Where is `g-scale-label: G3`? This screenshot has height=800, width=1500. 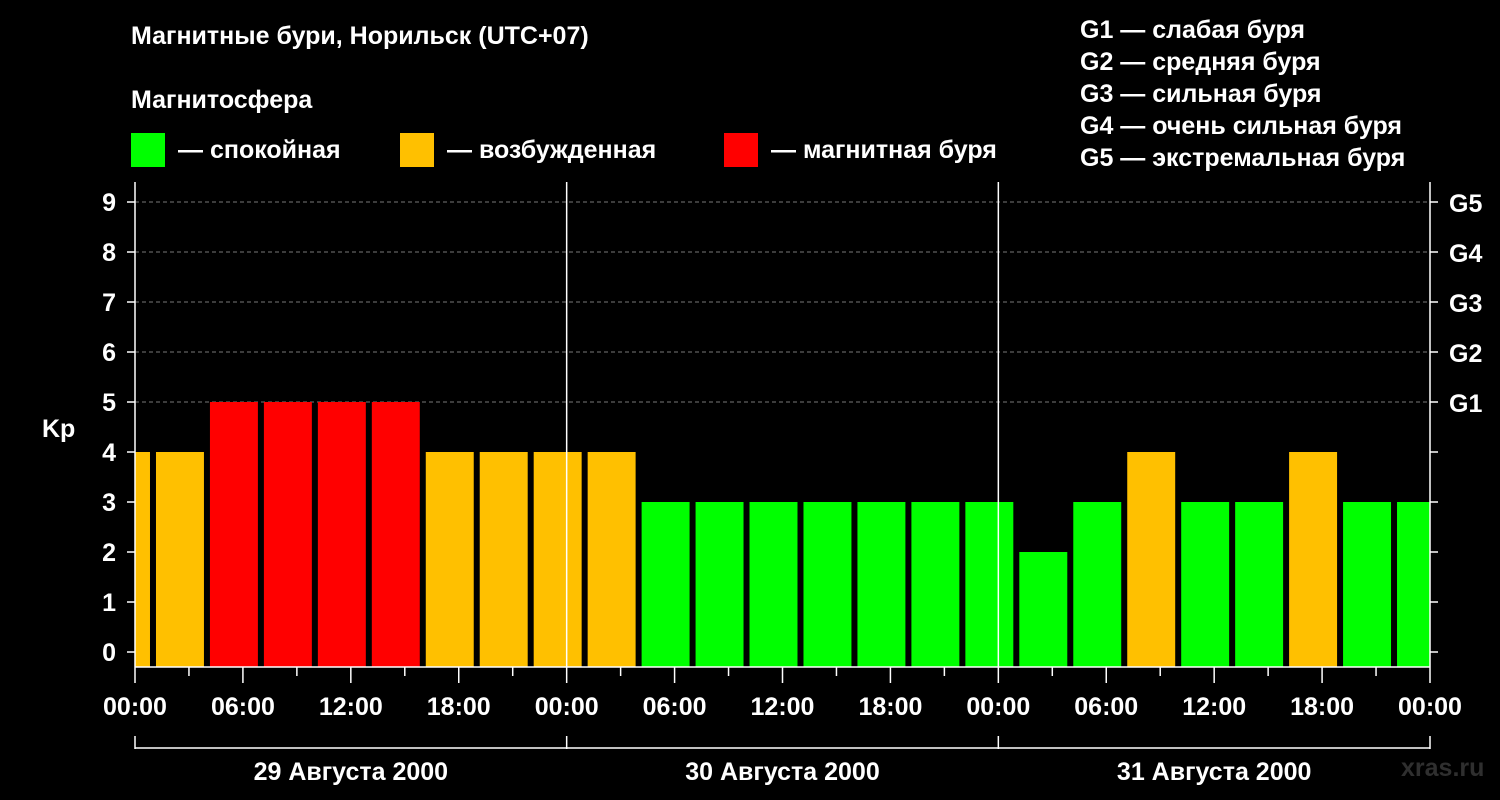
g-scale-label: G3 is located at coordinates (1465, 304).